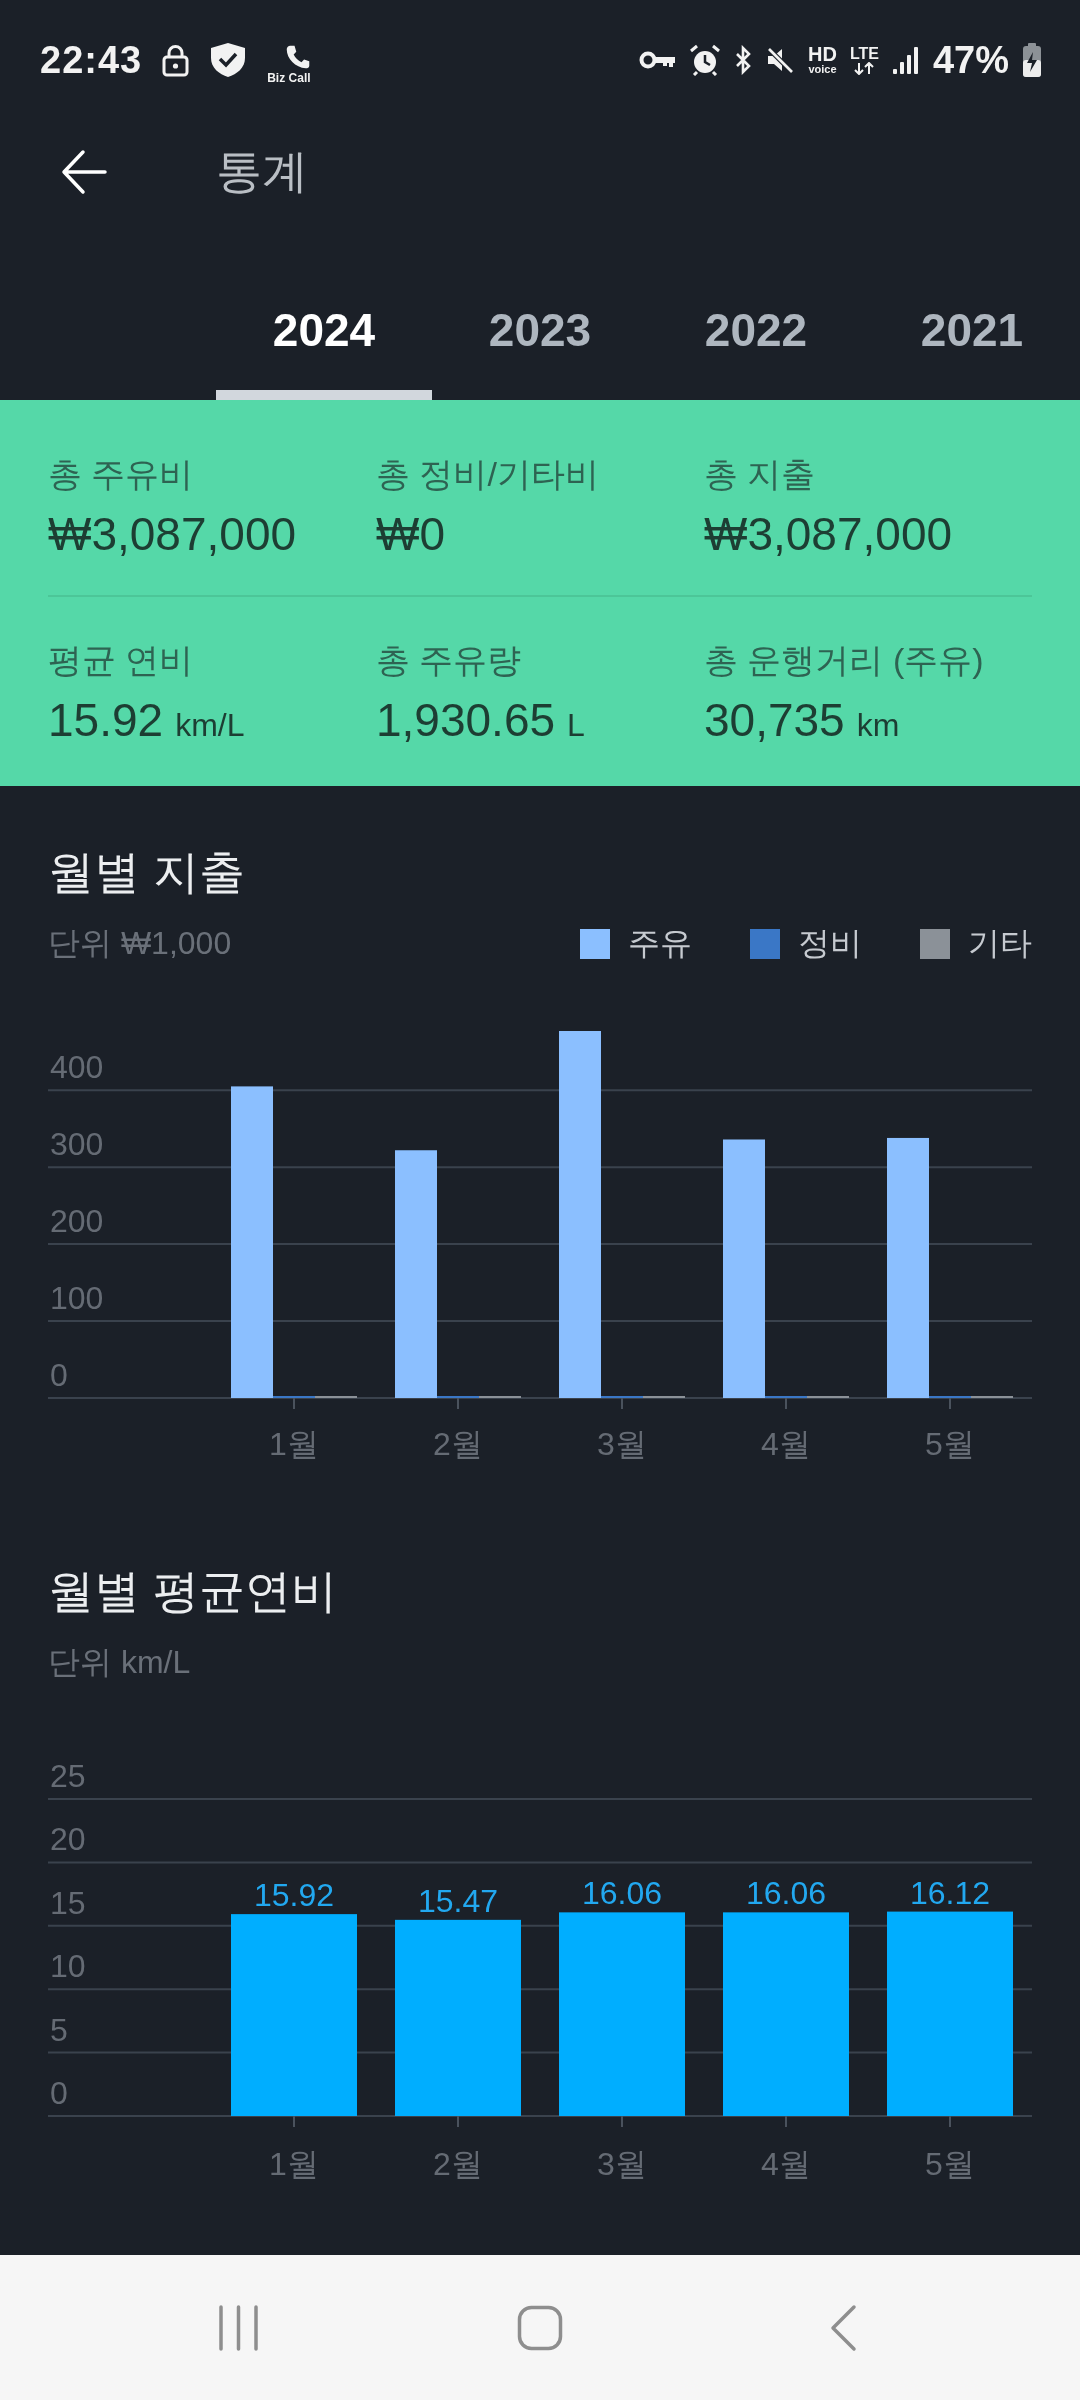 The width and height of the screenshot is (1080, 2400). I want to click on back-arrow-icon, so click(84, 172).